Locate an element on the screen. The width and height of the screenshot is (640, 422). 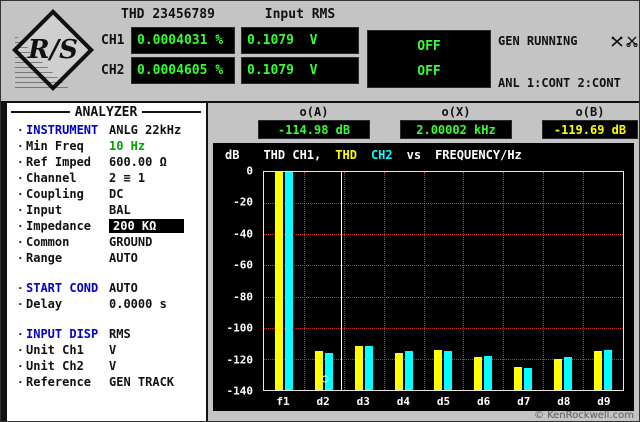
brand-logo: R∕S is located at coordinates (53, 50).